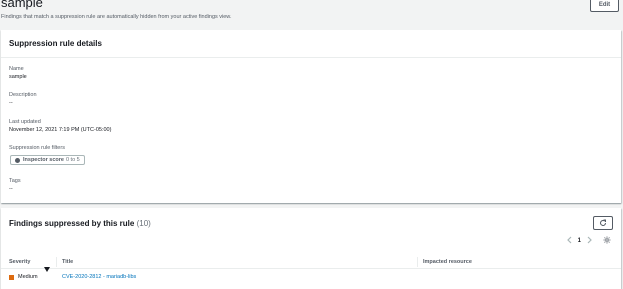 The image size is (623, 289). What do you see at coordinates (604, 6) in the screenshot?
I see `edit-button: Edit` at bounding box center [604, 6].